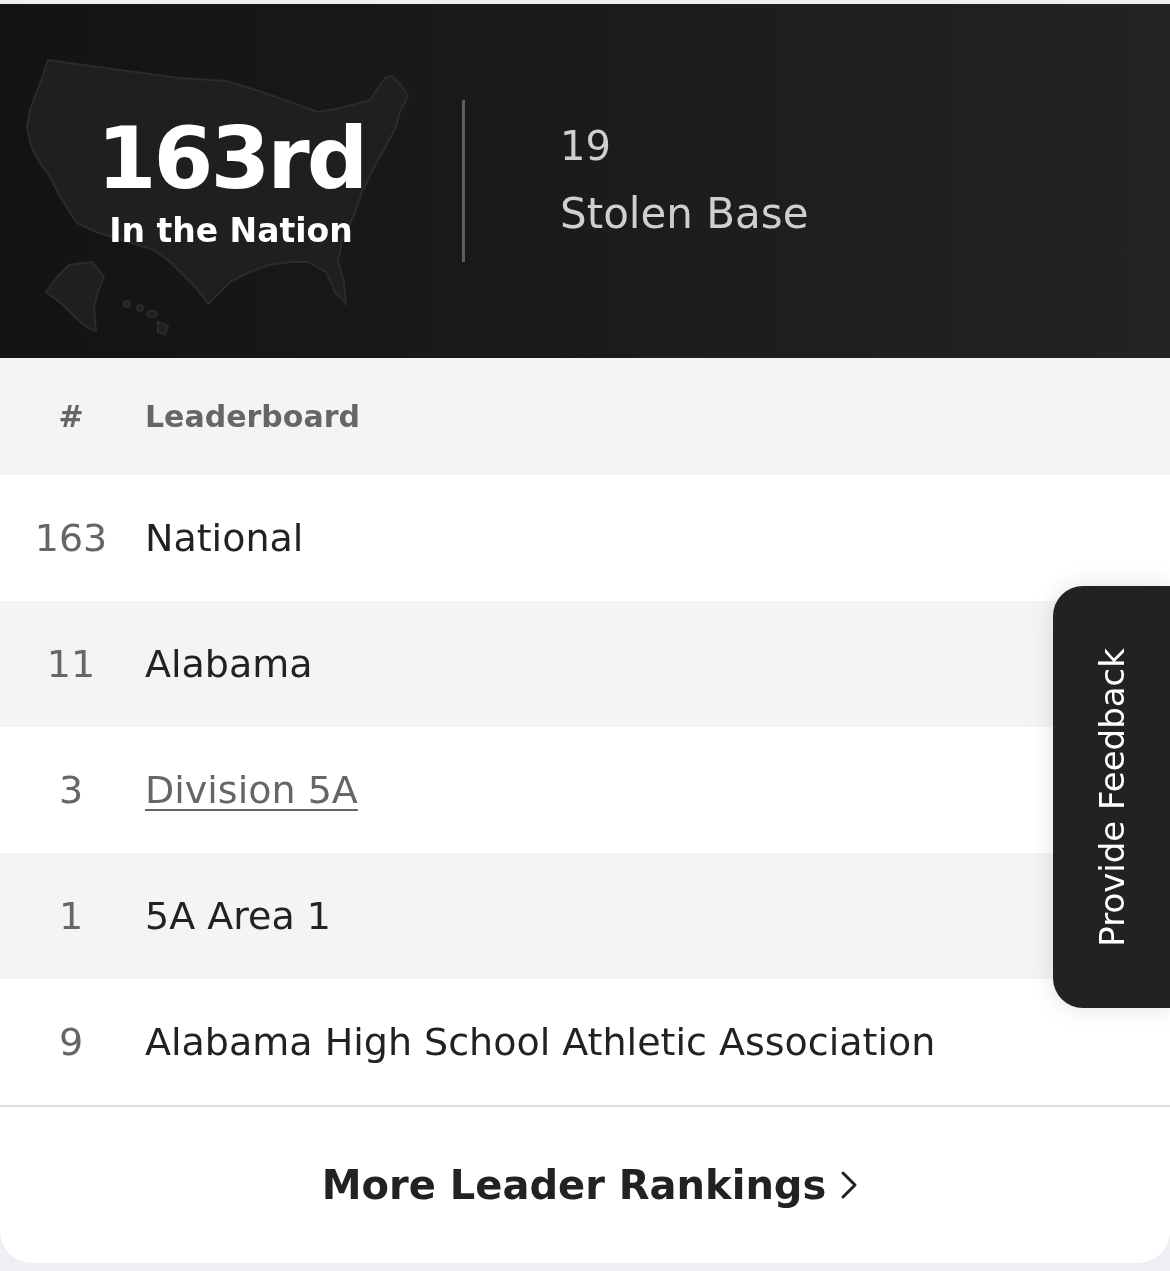 The height and width of the screenshot is (1271, 1170). What do you see at coordinates (71, 664) in the screenshot?
I see `rank-cell: 11` at bounding box center [71, 664].